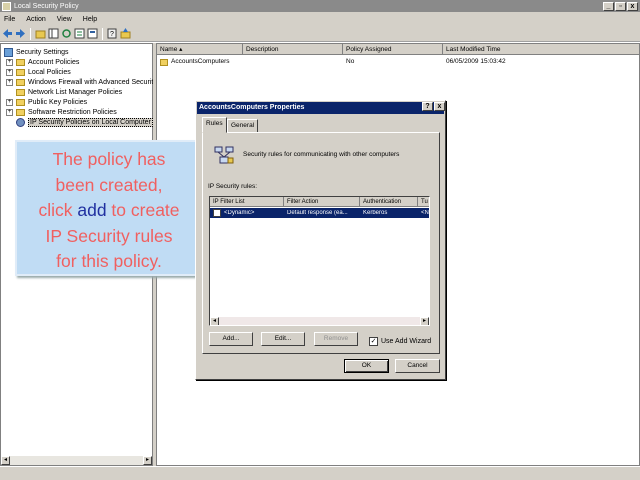  What do you see at coordinates (350, 61) in the screenshot?
I see `policy-assigned: No` at bounding box center [350, 61].